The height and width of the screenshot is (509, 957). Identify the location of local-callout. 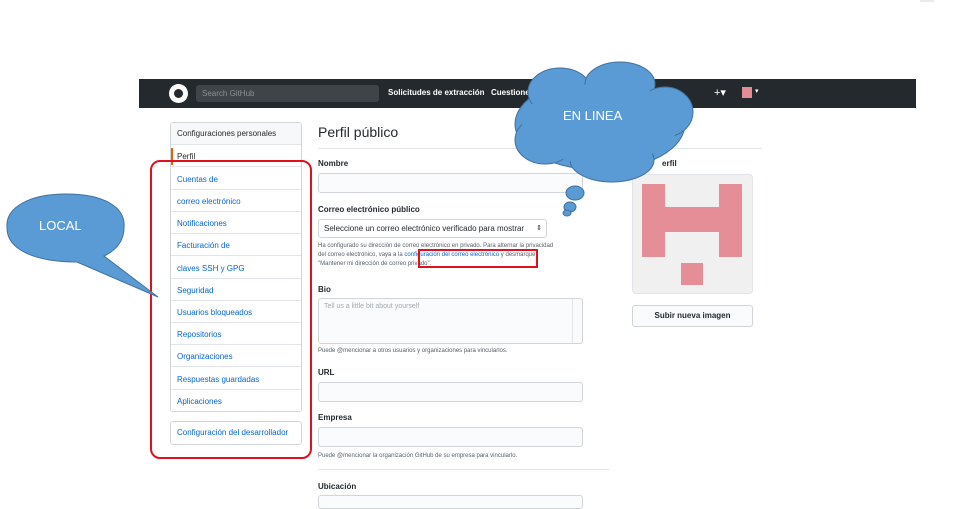
(82, 245).